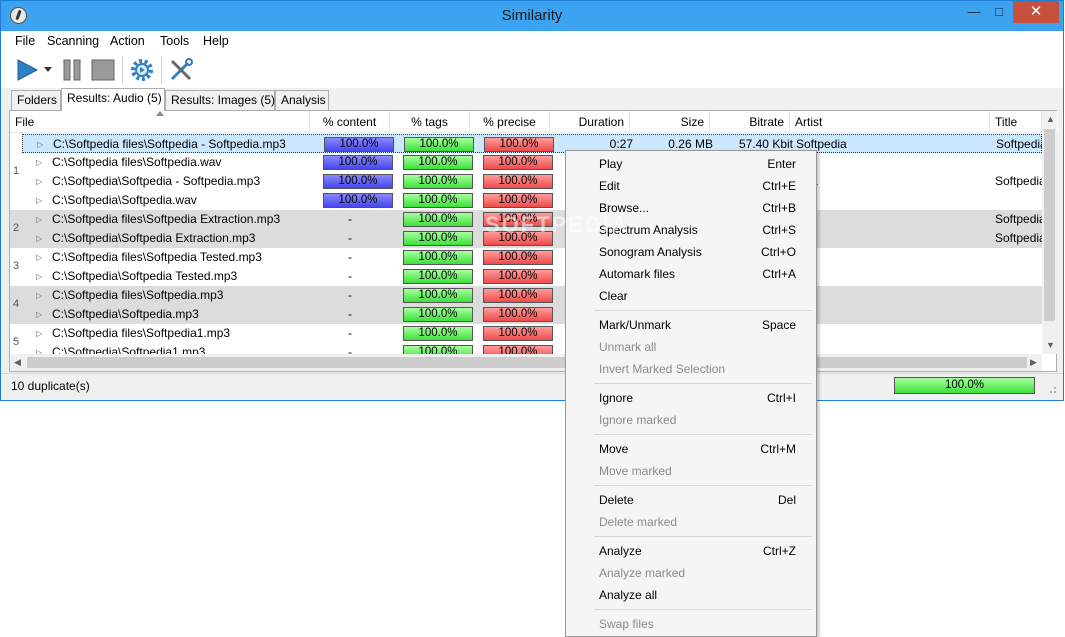 The width and height of the screenshot is (1065, 637). I want to click on maximize-button: □, so click(999, 12).